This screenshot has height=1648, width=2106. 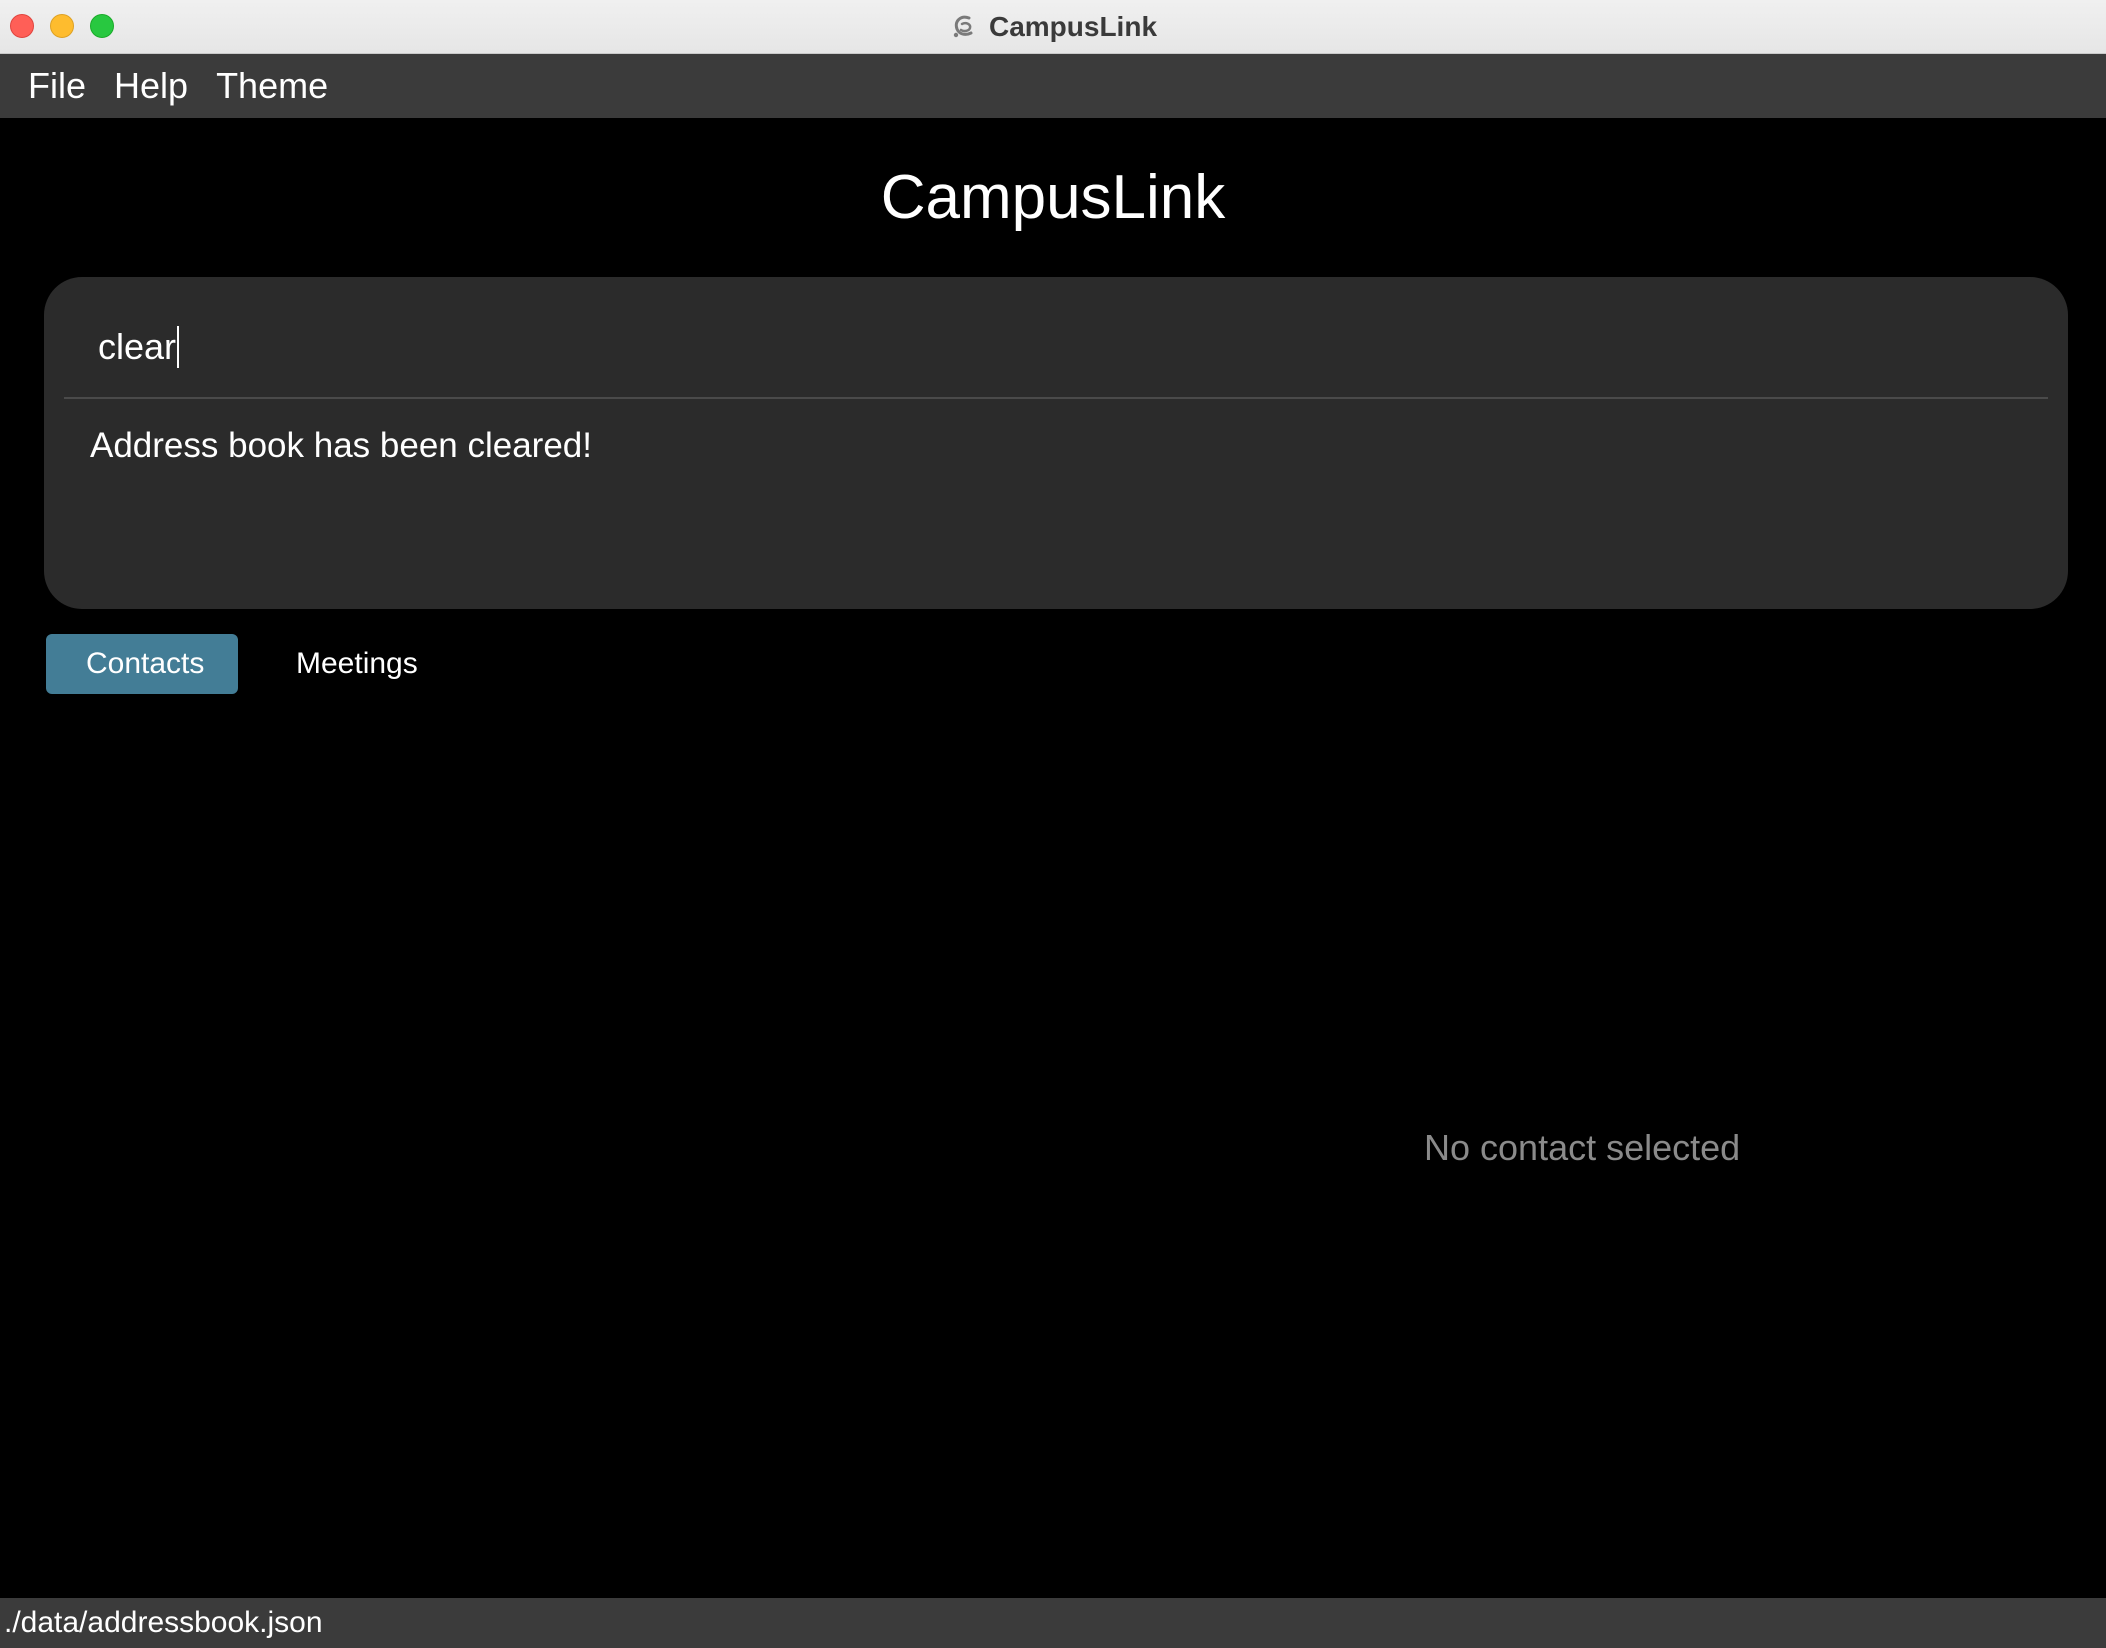 What do you see at coordinates (163, 1622) in the screenshot?
I see `data-file-path: ./data/addressbook.json` at bounding box center [163, 1622].